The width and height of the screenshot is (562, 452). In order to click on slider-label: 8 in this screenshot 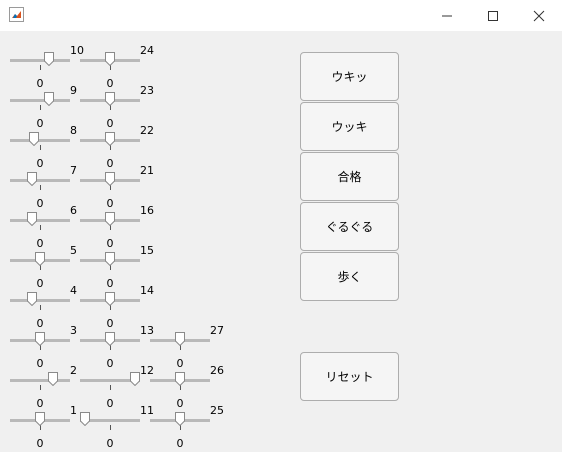, I will do `click(73, 130)`.